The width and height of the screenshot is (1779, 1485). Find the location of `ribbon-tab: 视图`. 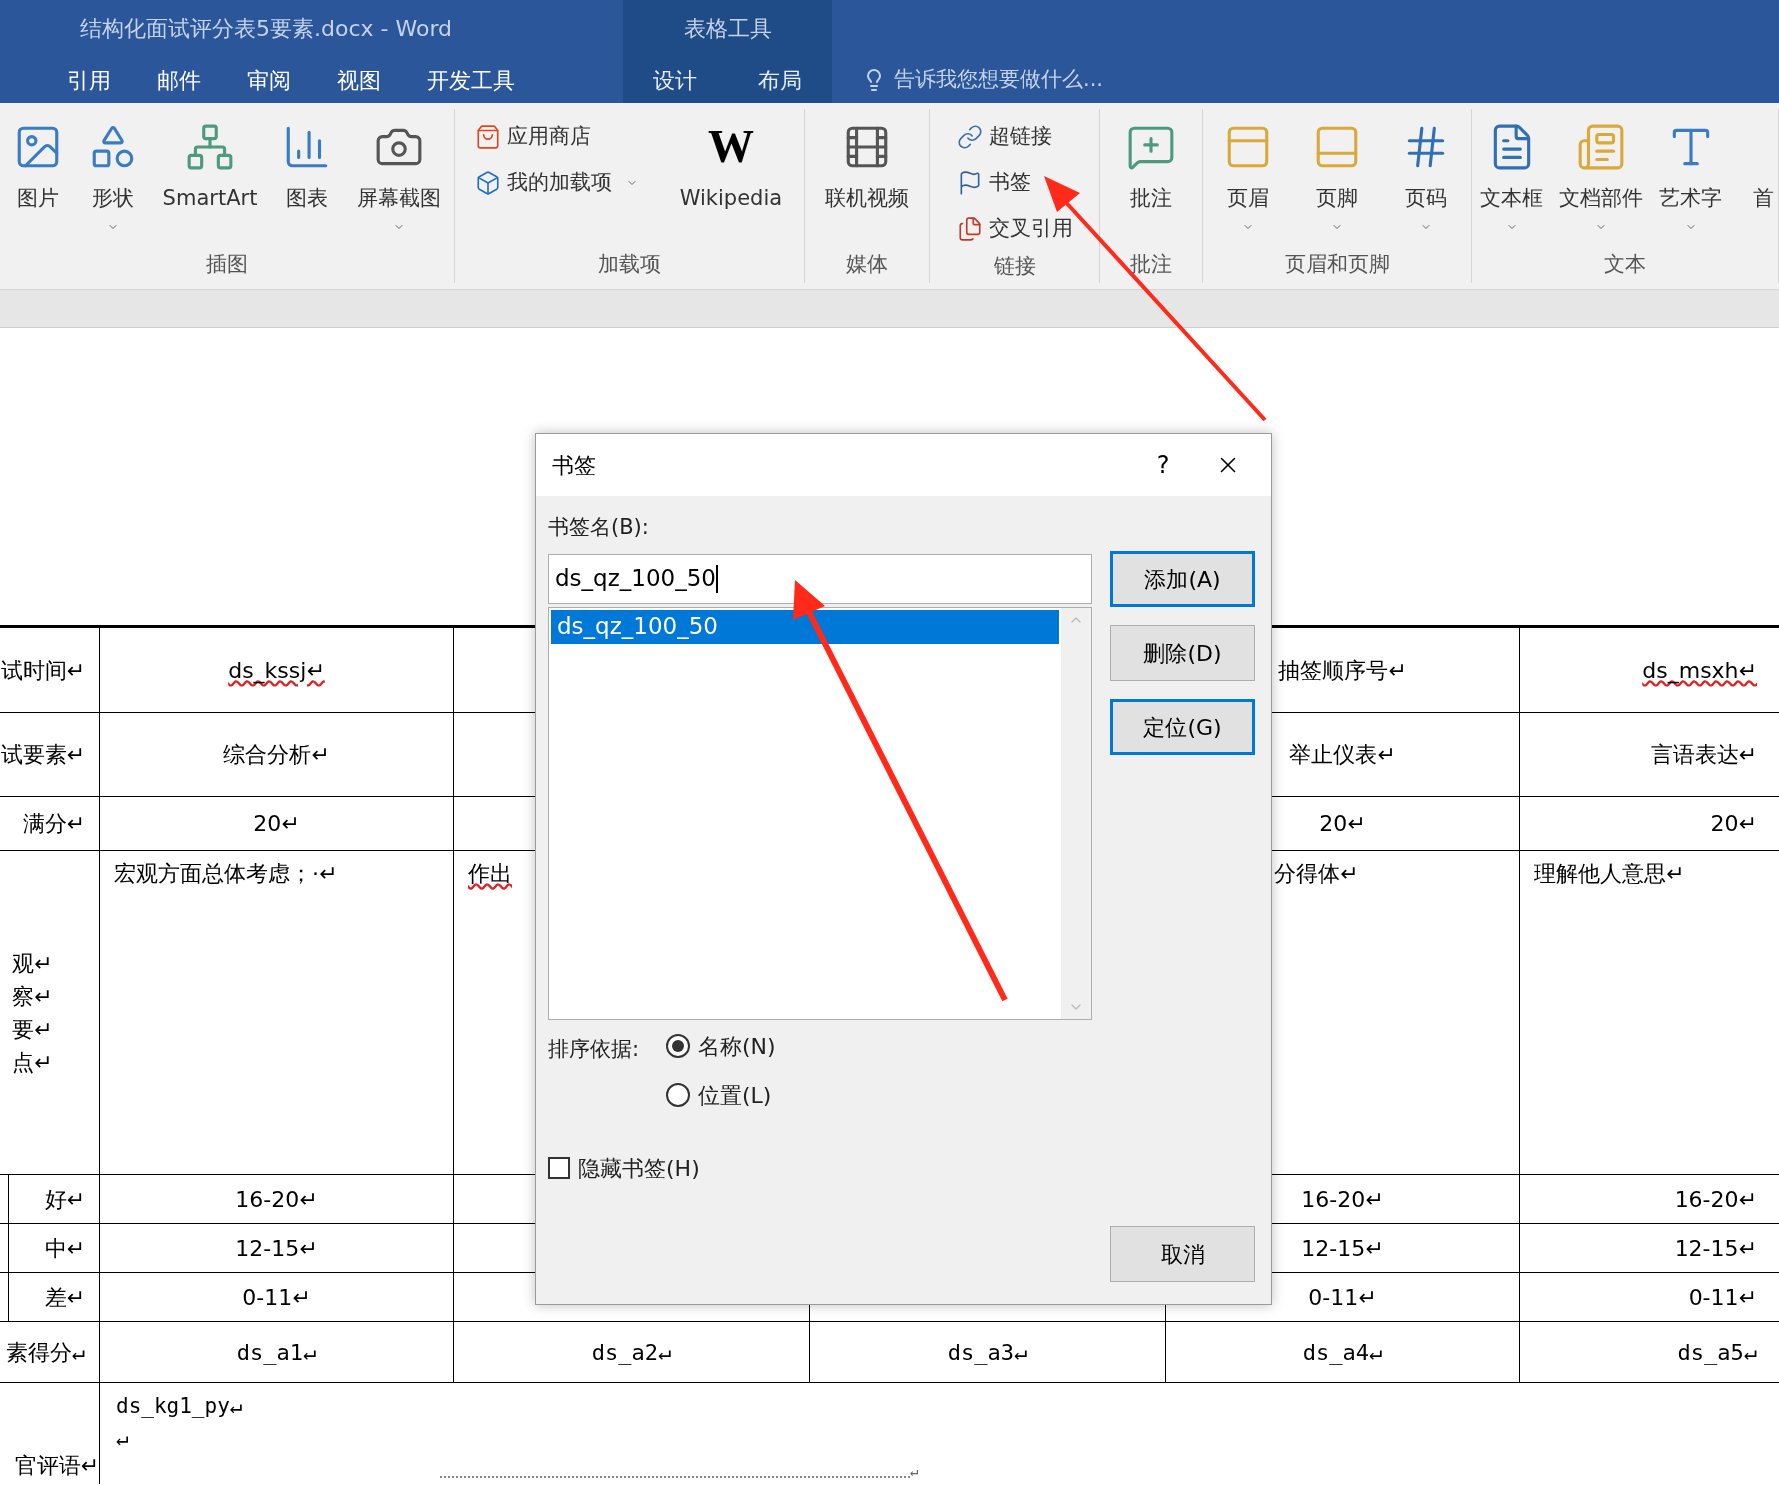

ribbon-tab: 视图 is located at coordinates (359, 80).